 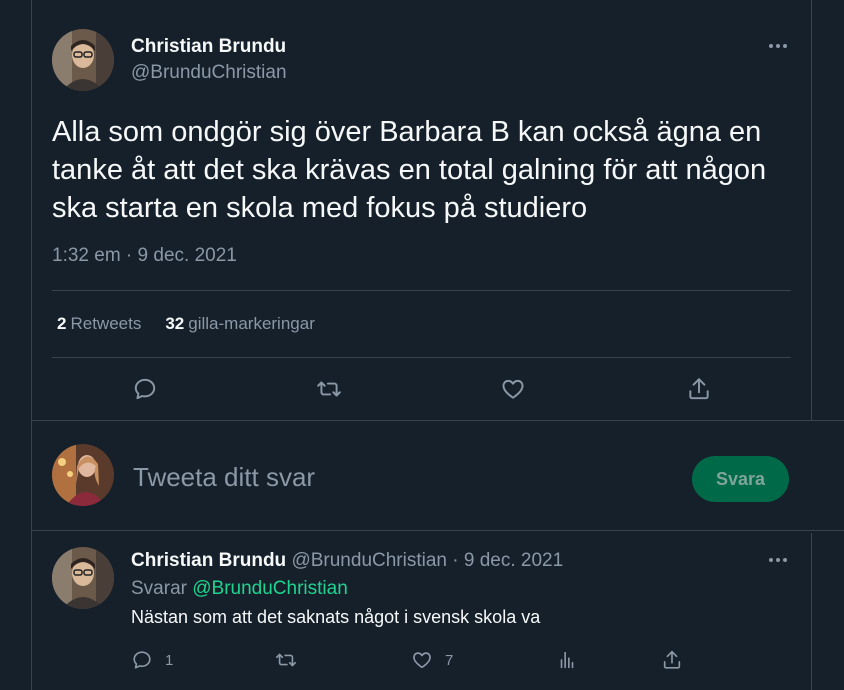 I want to click on author-name: Christian Brundu, so click(x=208, y=47).